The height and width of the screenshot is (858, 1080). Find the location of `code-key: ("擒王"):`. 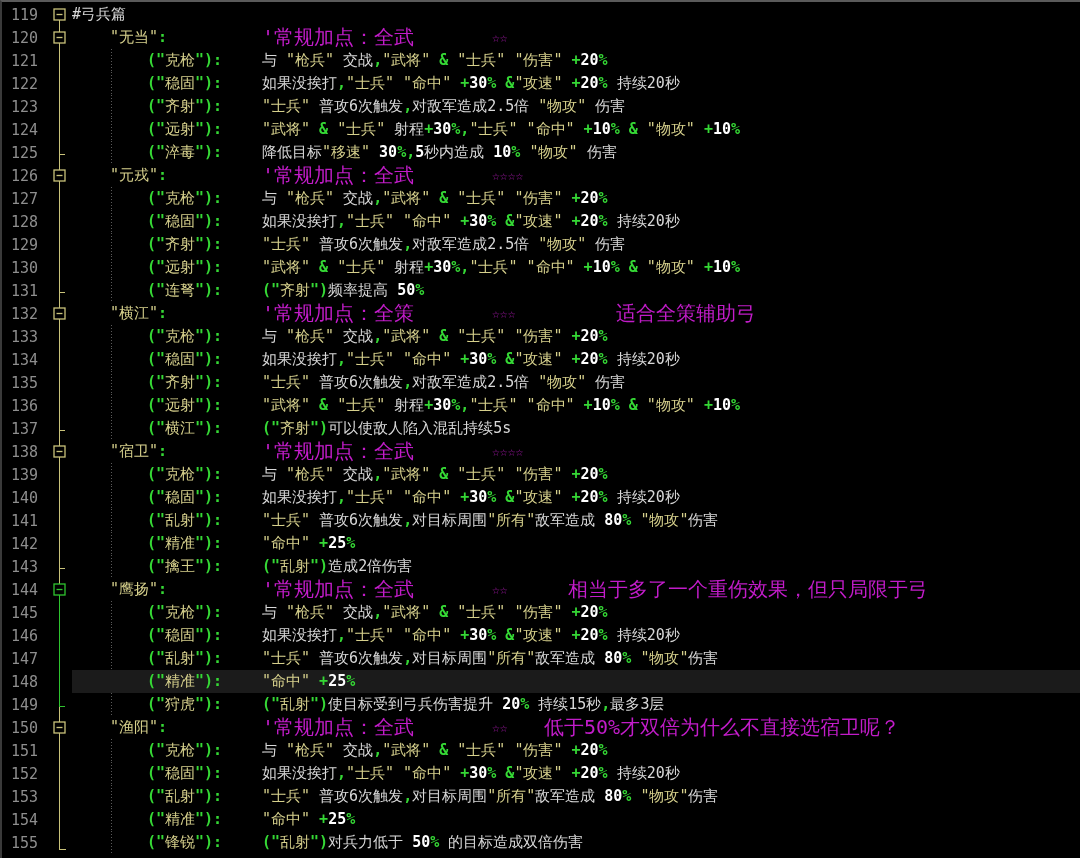

code-key: ("擒王"): is located at coordinates (185, 566).